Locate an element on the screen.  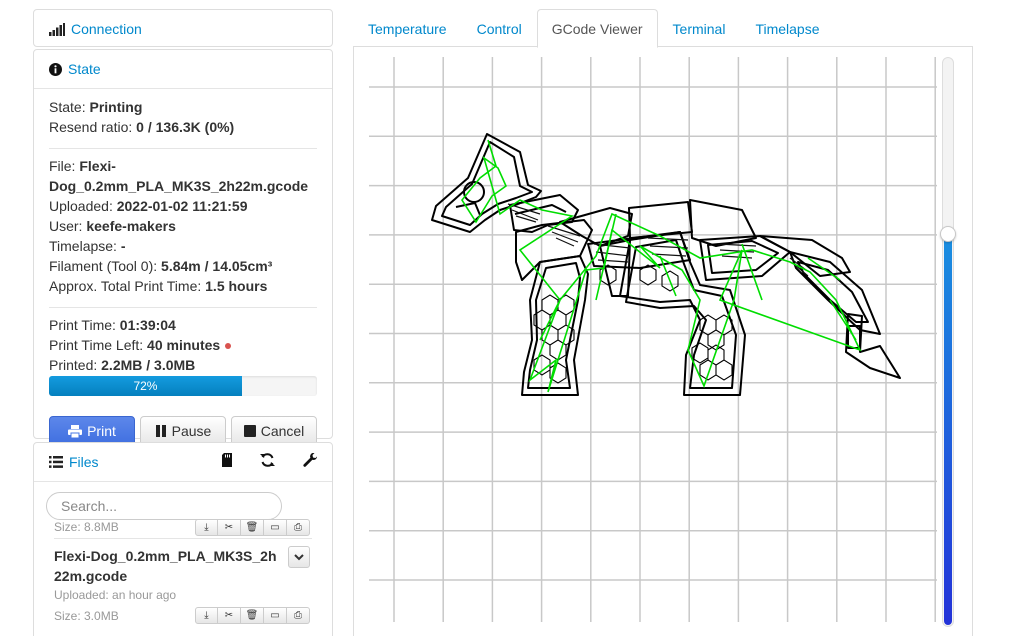
connection-panel: Connection is located at coordinates (183, 28).